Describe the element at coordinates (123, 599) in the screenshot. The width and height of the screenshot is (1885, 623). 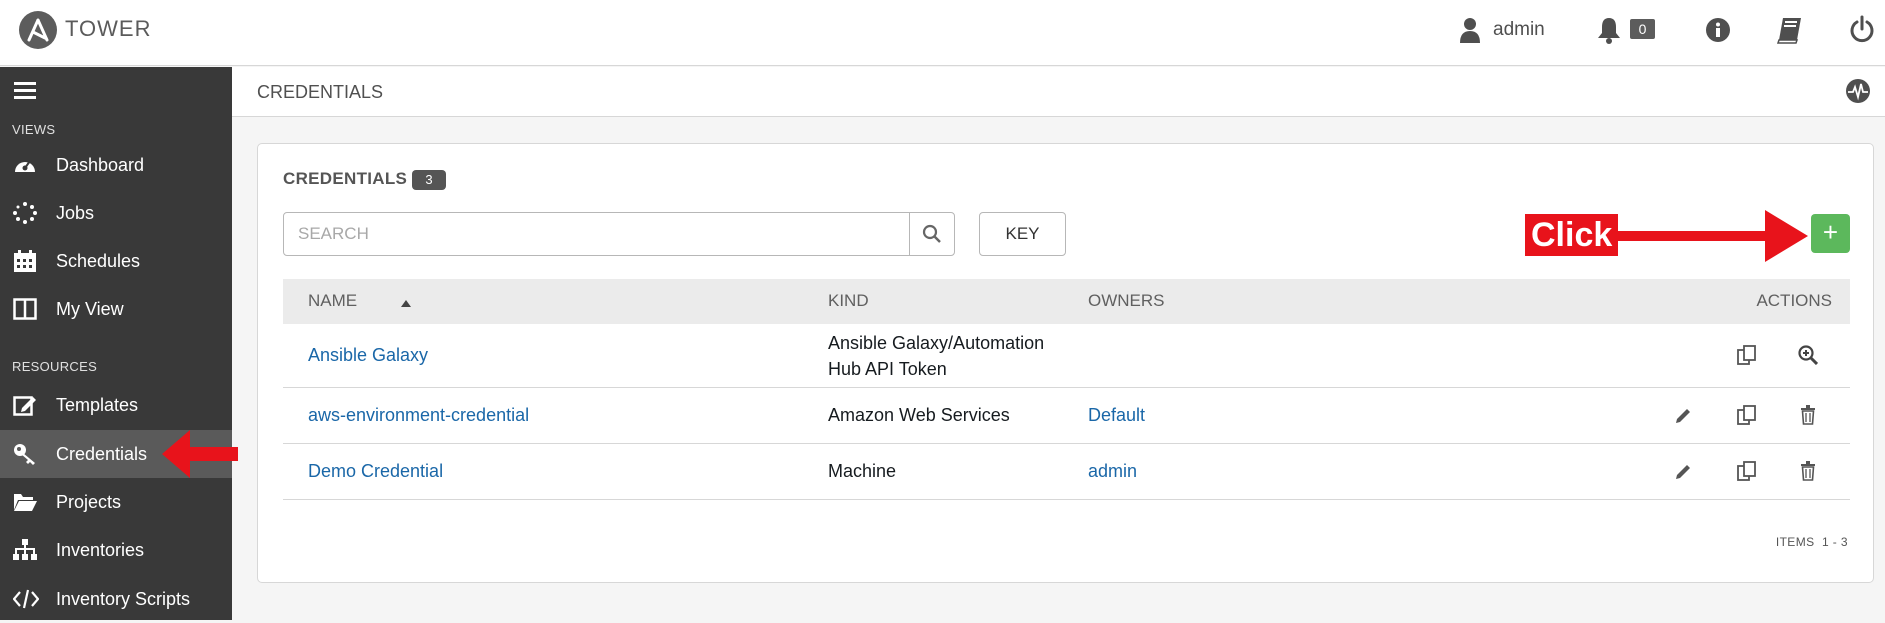
I see `sidebar-item-label: Inventory Scripts` at that location.